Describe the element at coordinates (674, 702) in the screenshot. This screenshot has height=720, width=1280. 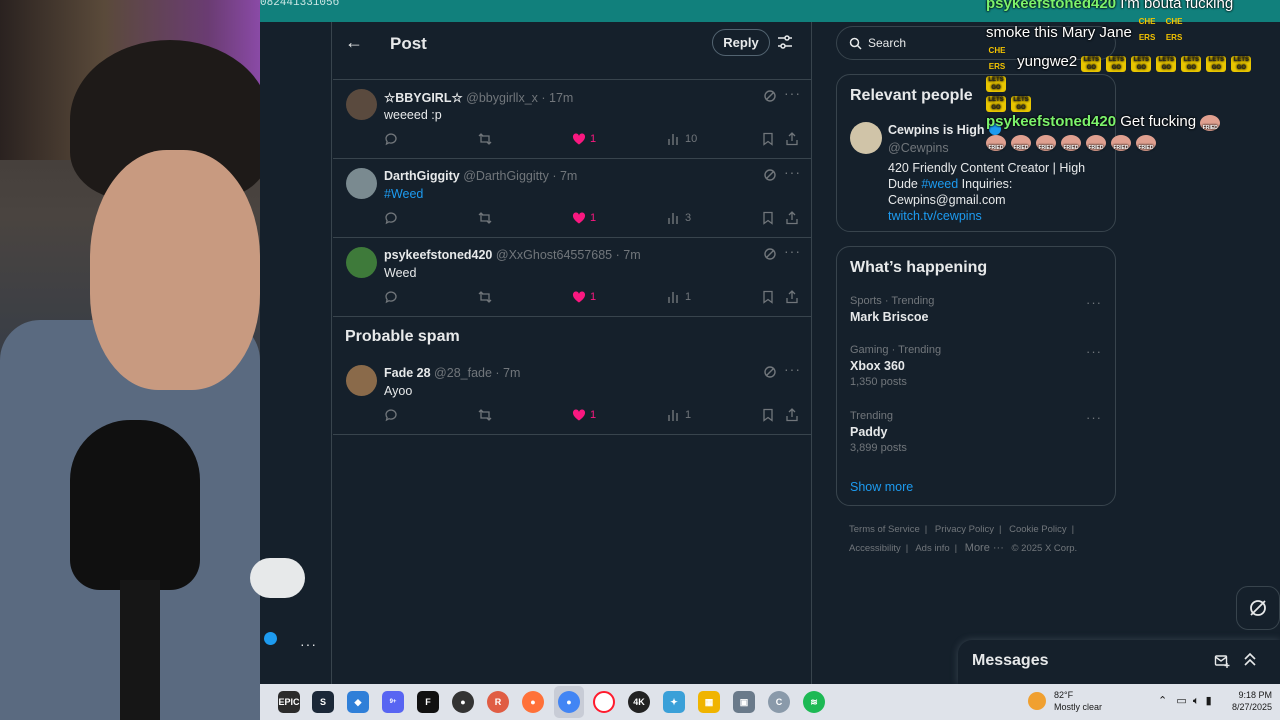
I see `app-icon: ✦` at that location.